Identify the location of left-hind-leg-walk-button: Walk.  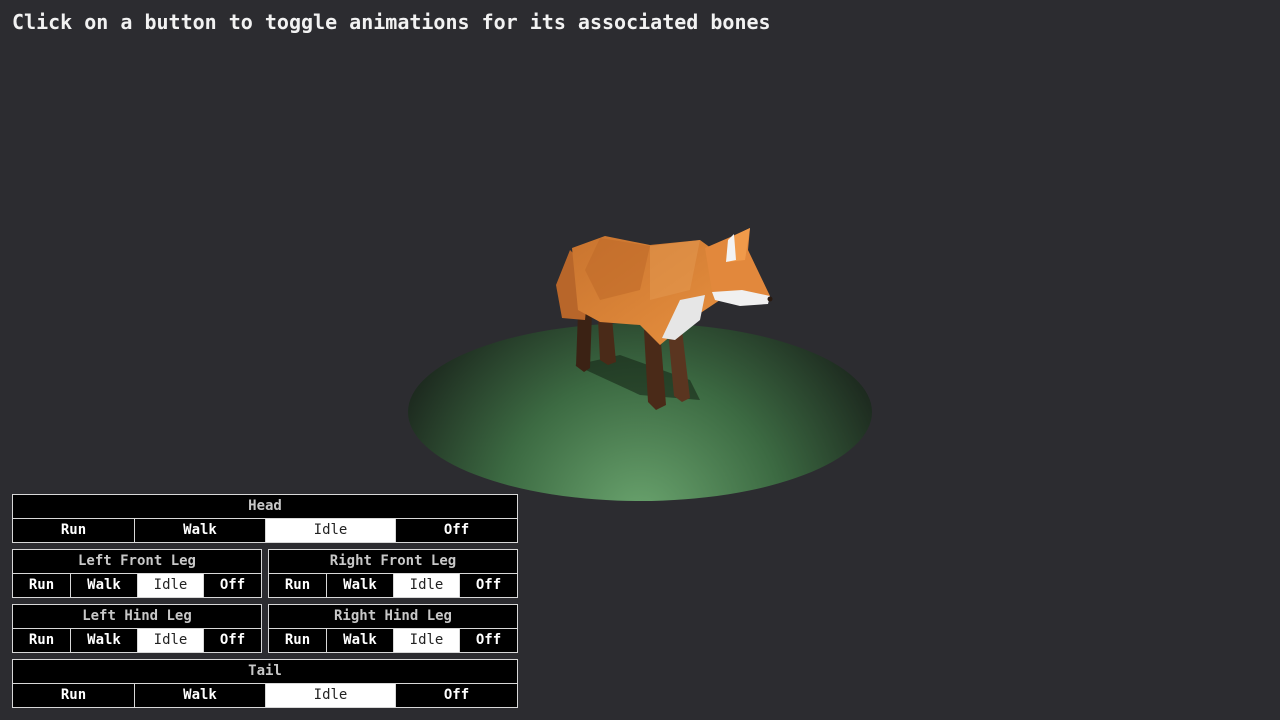
(104, 640).